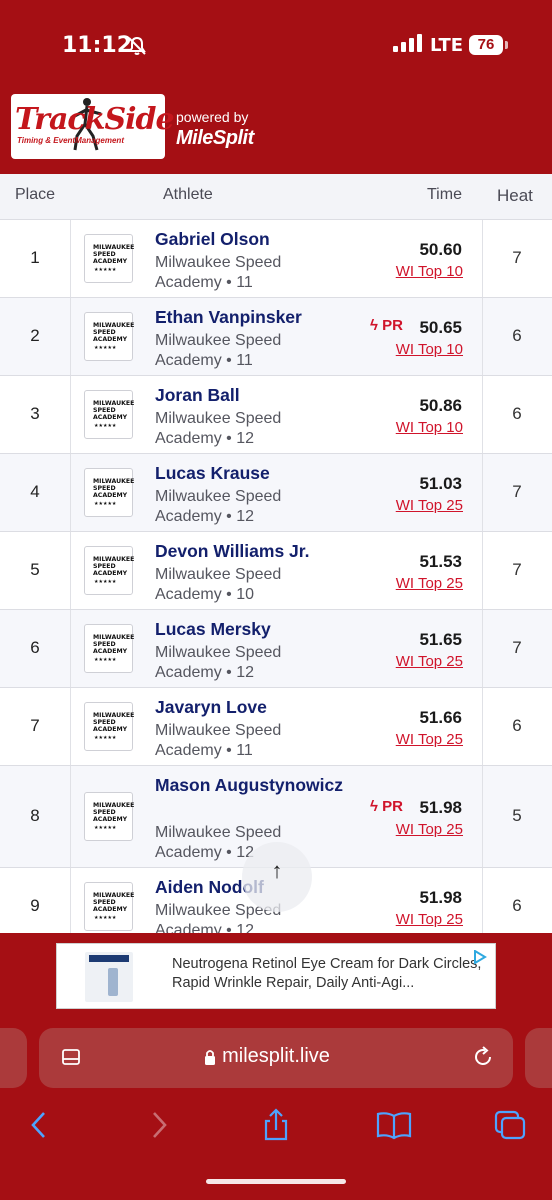 The height and width of the screenshot is (1200, 552). Describe the element at coordinates (440, 327) in the screenshot. I see `mark-time: 50.65` at that location.